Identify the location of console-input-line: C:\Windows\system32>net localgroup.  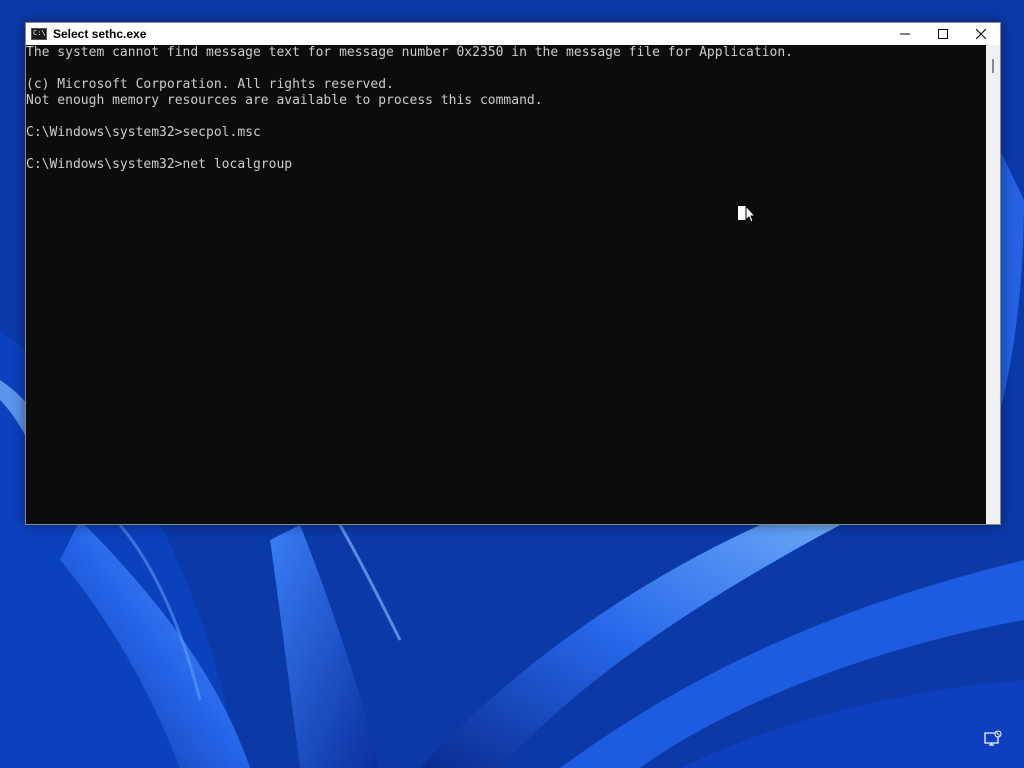
(506, 165).